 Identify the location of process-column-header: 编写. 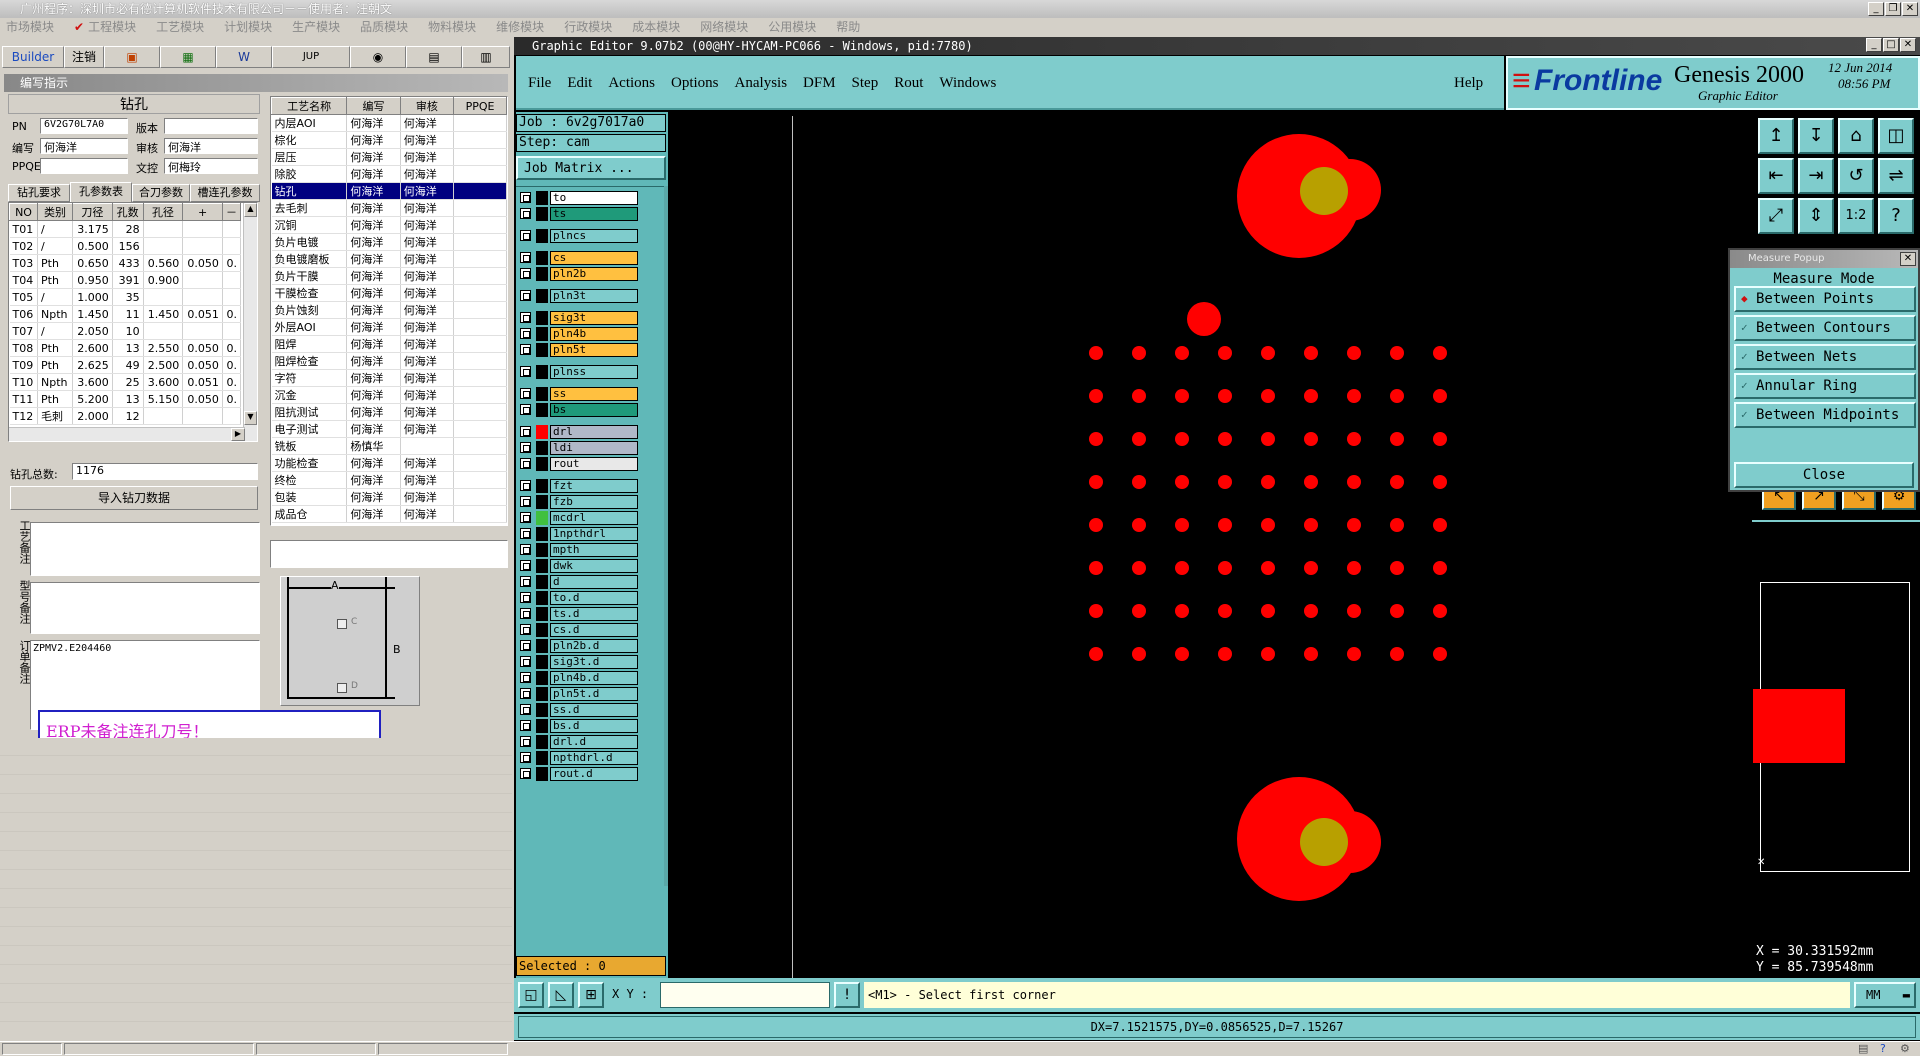
(373, 106).